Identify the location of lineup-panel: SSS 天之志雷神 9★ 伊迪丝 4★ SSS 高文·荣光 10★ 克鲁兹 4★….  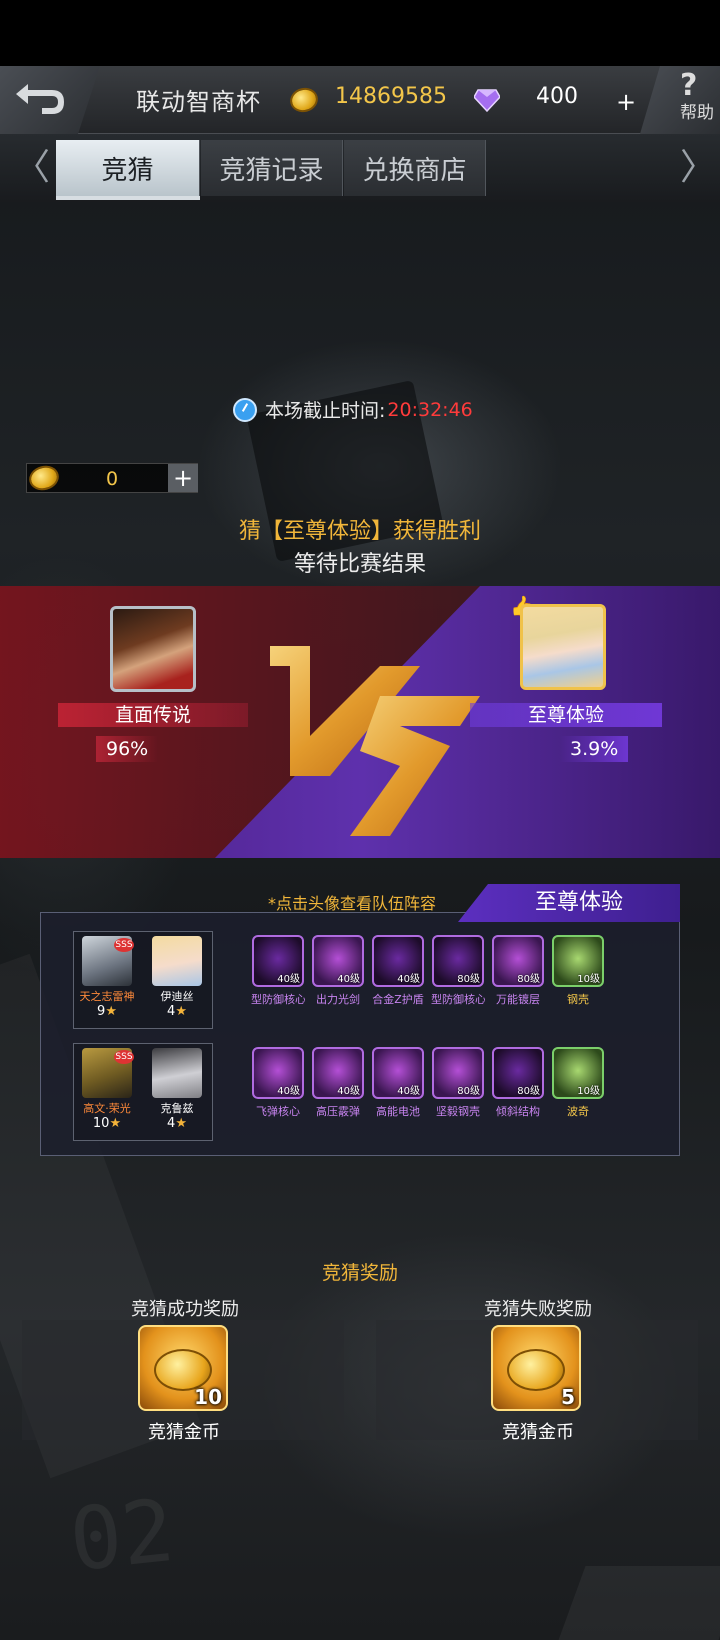
(360, 1034).